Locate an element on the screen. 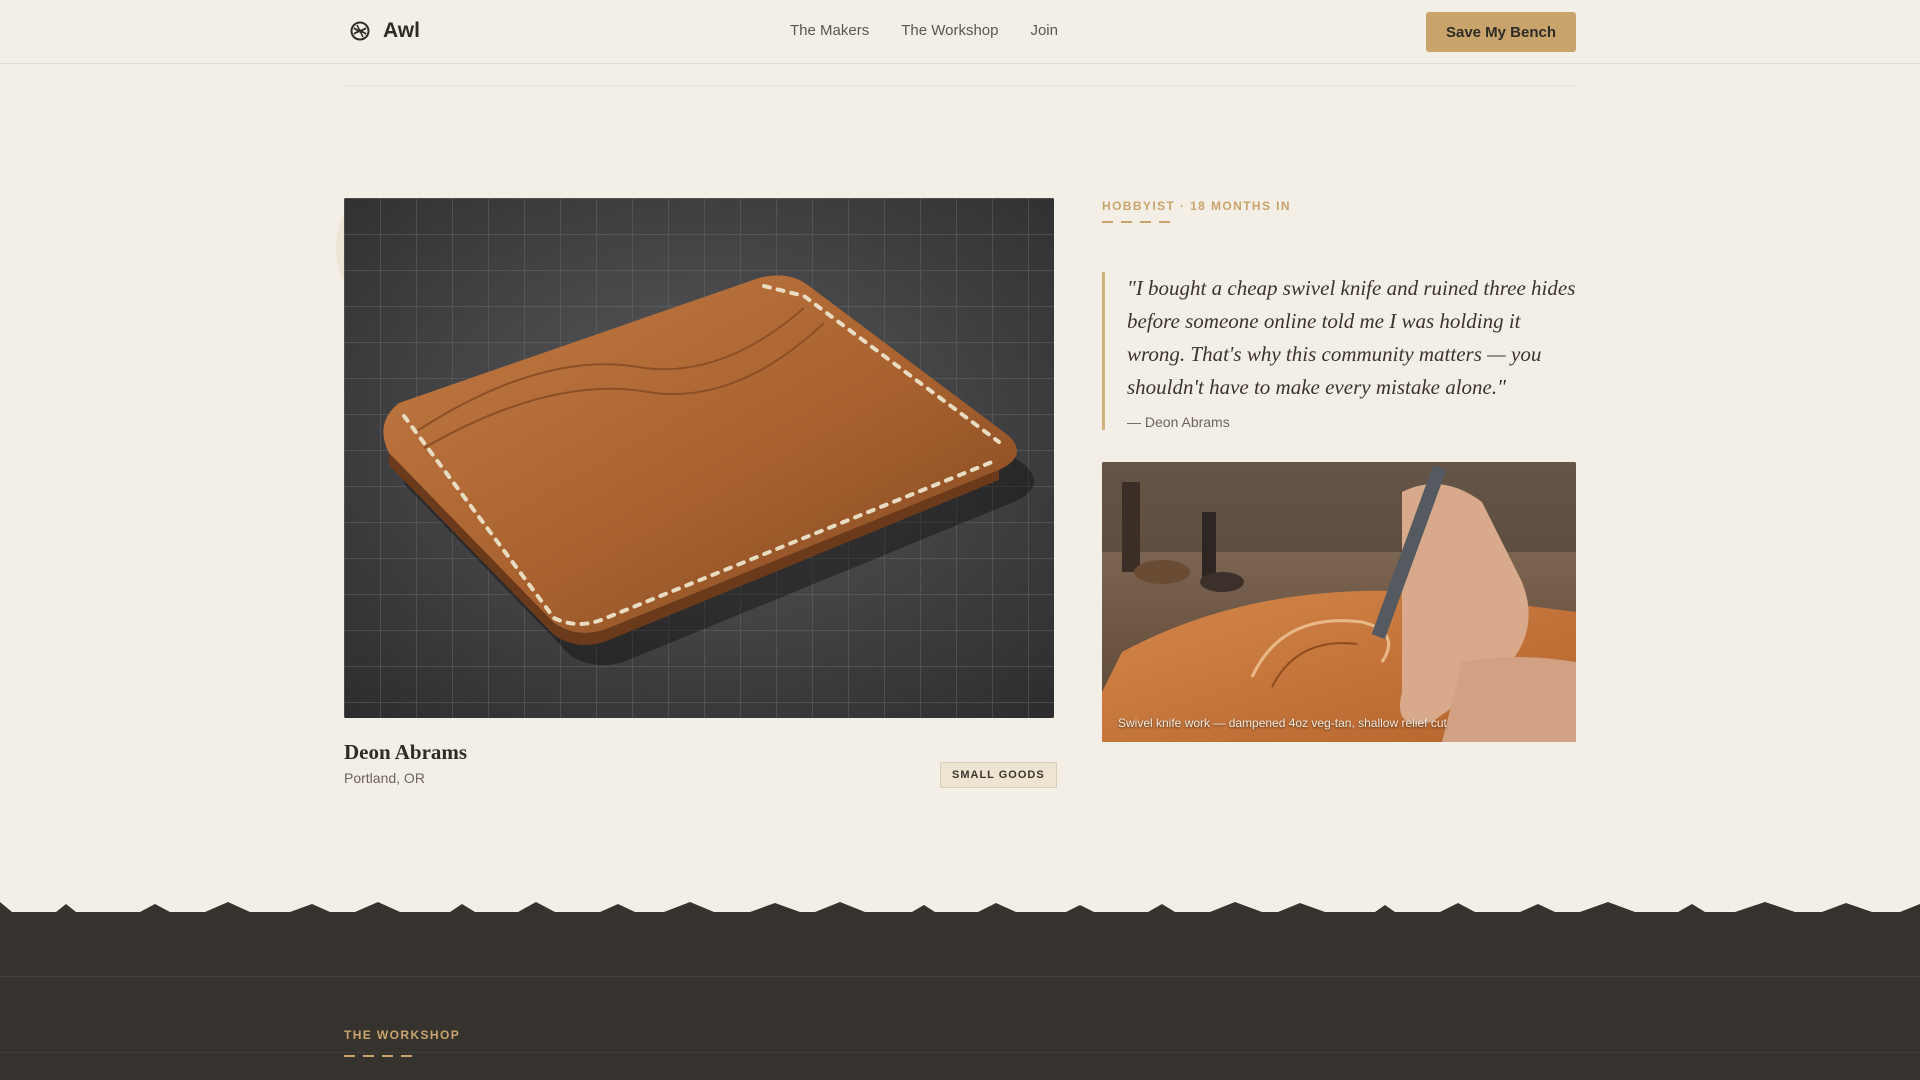 This screenshot has height=1080, width=1920. swivel-knife-illustration is located at coordinates (1339, 602).